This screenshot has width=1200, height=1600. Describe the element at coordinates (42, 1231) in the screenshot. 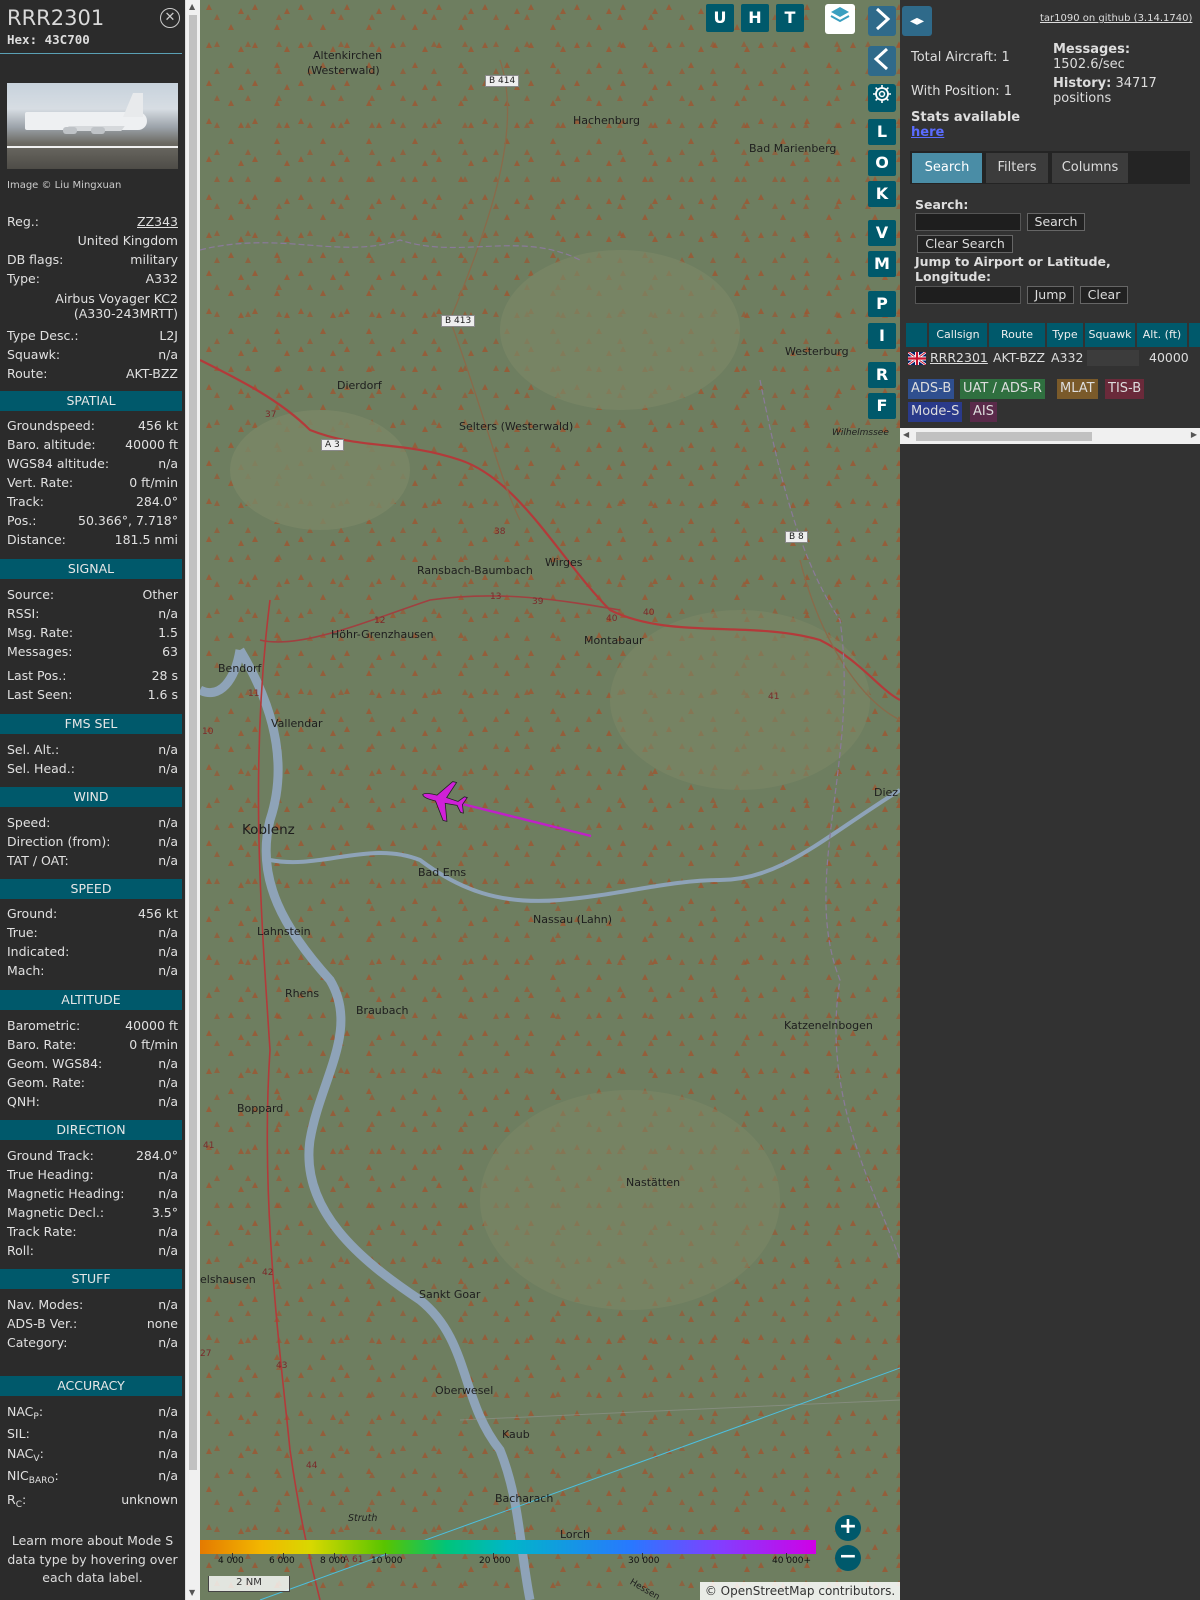

I see `info-label: Track Rate:` at that location.